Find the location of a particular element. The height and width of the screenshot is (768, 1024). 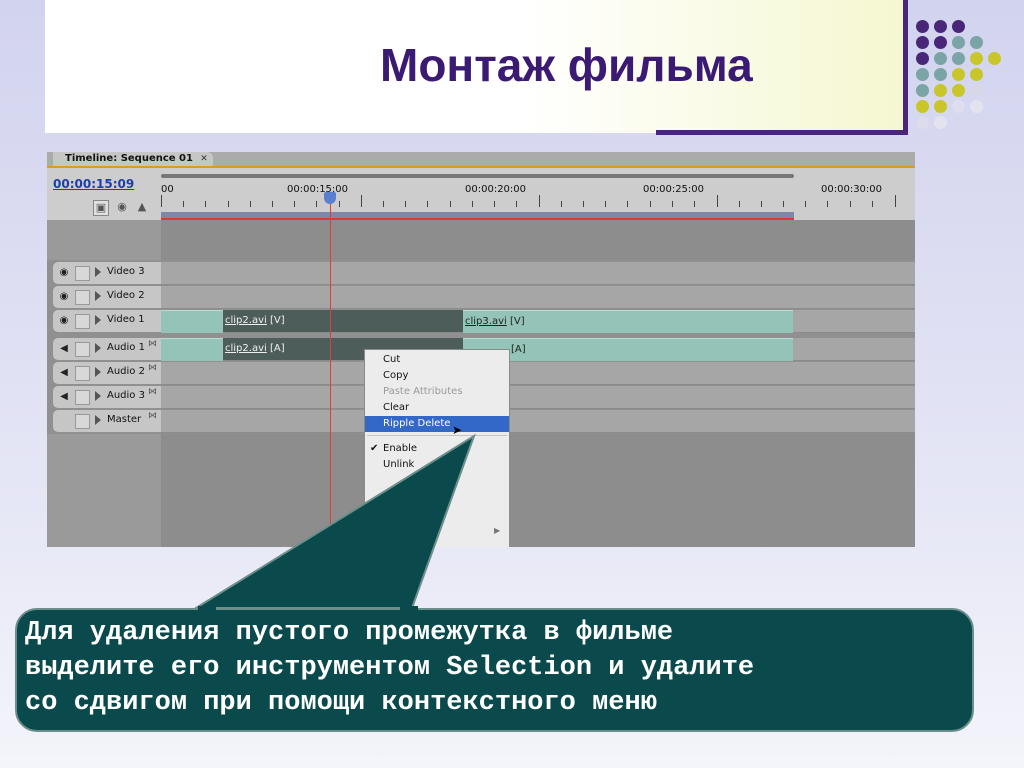

track-header-audio-1: ◀ Audio 1 ⋈ is located at coordinates (107, 349).